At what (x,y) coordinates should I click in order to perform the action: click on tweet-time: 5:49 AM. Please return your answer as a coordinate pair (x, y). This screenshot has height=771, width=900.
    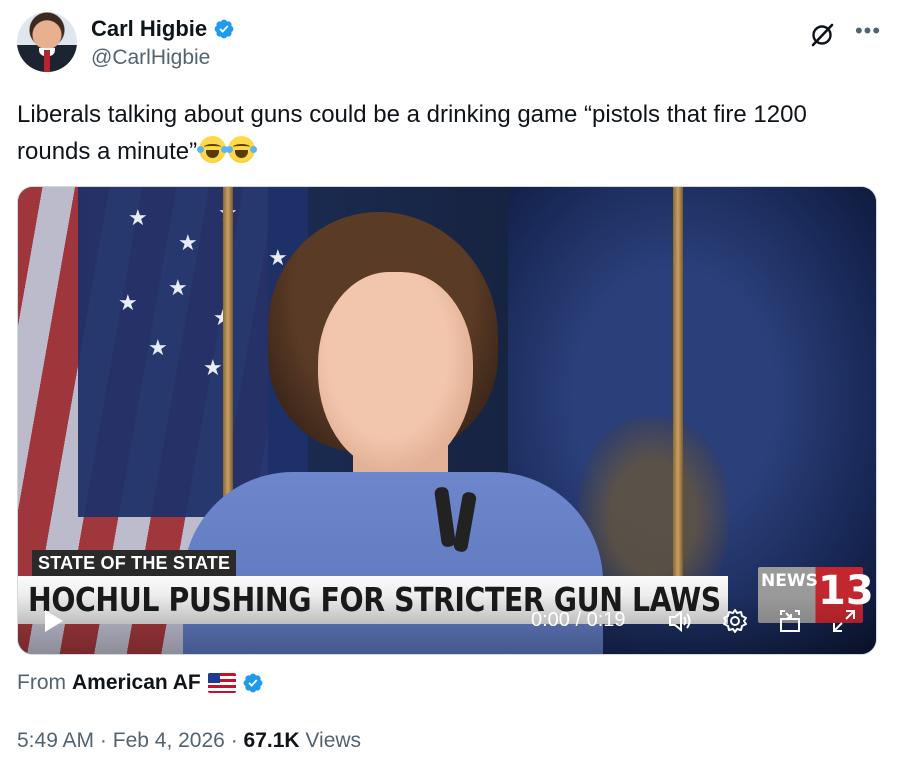
    Looking at the image, I should click on (55, 740).